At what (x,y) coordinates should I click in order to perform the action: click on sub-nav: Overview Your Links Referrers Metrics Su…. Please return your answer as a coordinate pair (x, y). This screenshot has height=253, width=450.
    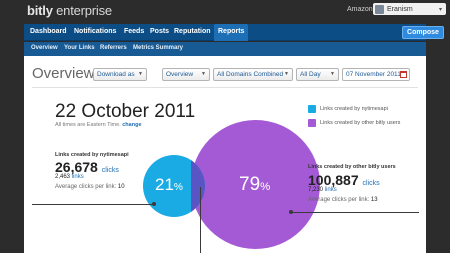
    Looking at the image, I should click on (225, 49).